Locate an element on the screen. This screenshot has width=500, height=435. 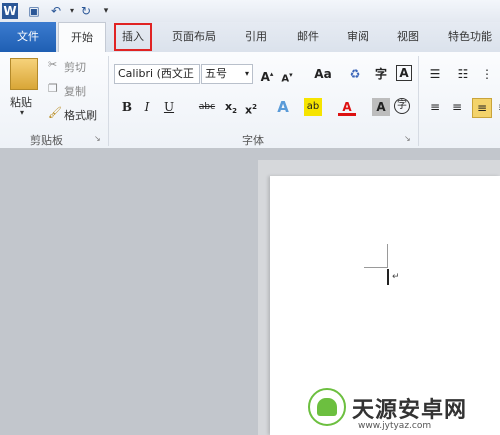
char-border-icon: A is located at coordinates (404, 73).